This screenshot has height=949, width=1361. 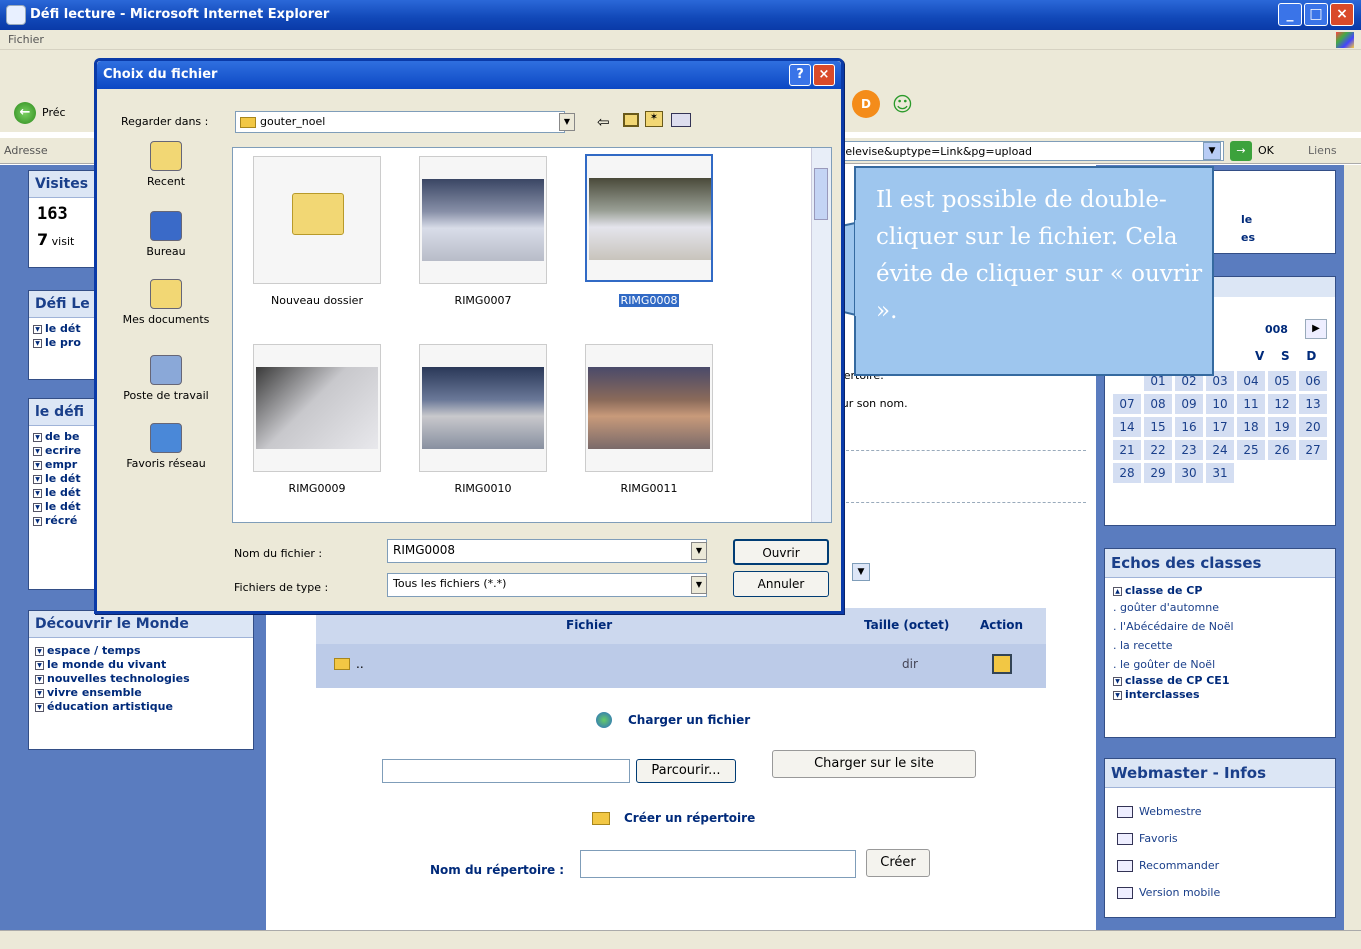 What do you see at coordinates (699, 551) in the screenshot?
I see `filename-dropdown-icon: ▼` at bounding box center [699, 551].